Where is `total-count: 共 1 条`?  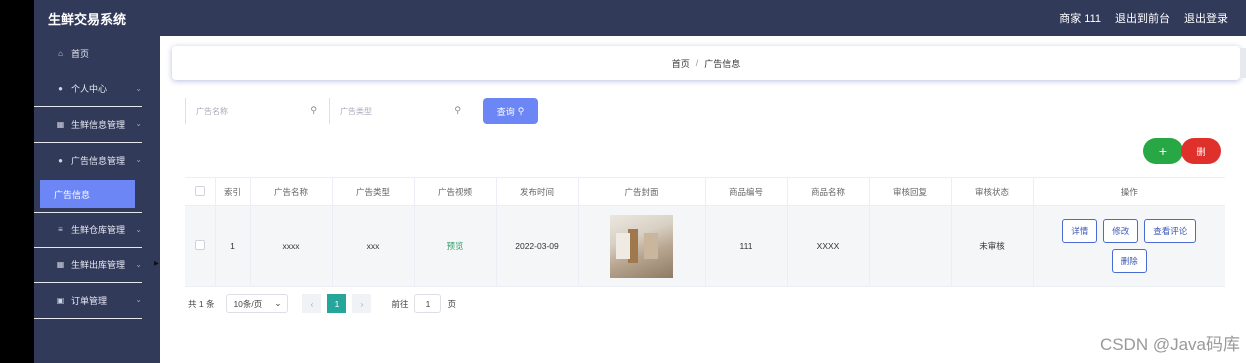
total-count: 共 1 条 is located at coordinates (201, 303).